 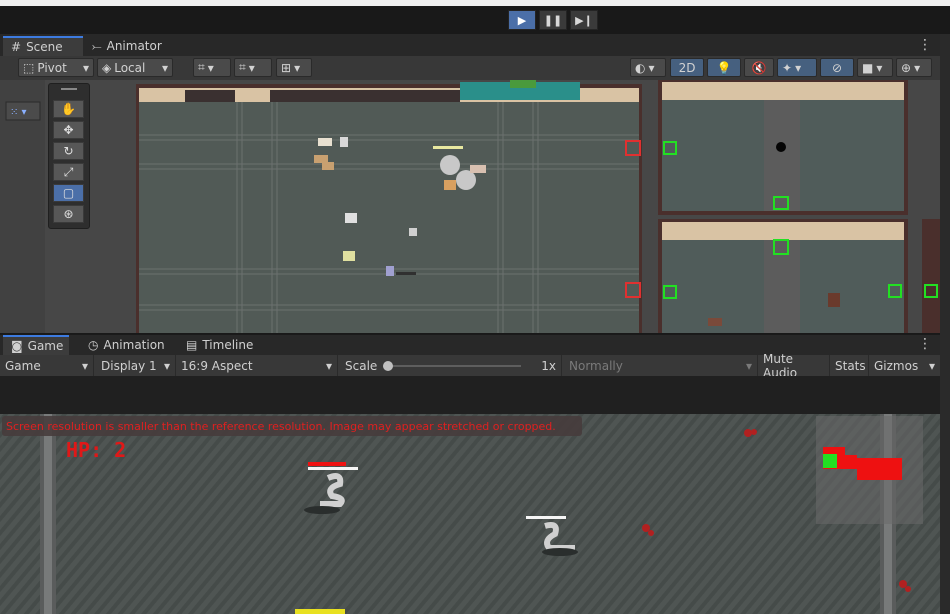 What do you see at coordinates (16, 47) in the screenshot?
I see `grid-icon: #` at bounding box center [16, 47].